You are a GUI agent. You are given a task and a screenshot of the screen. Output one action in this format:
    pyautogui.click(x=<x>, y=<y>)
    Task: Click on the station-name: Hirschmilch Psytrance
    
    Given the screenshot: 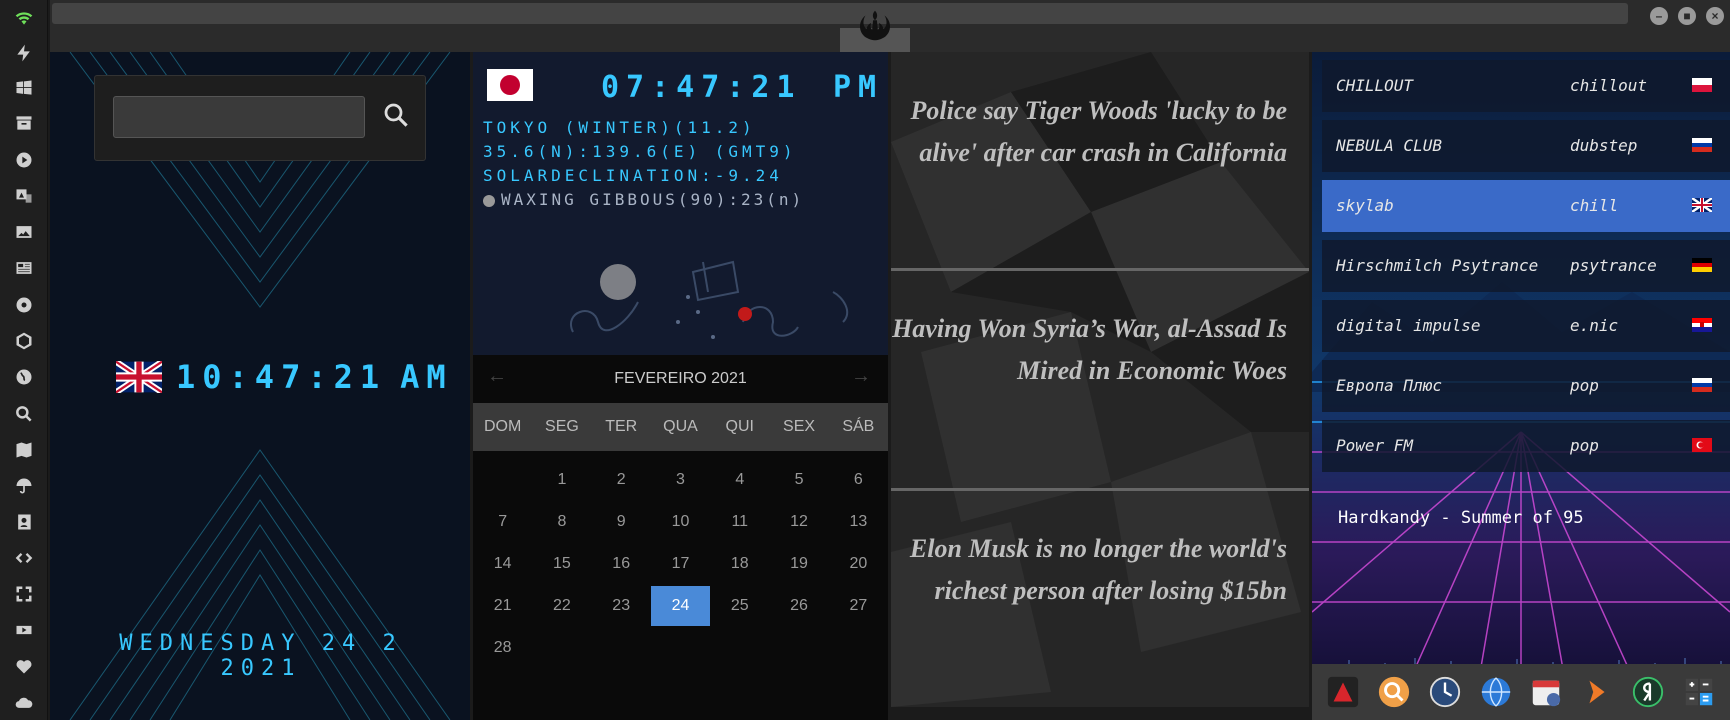 What is the action you would take?
    pyautogui.click(x=1437, y=265)
    